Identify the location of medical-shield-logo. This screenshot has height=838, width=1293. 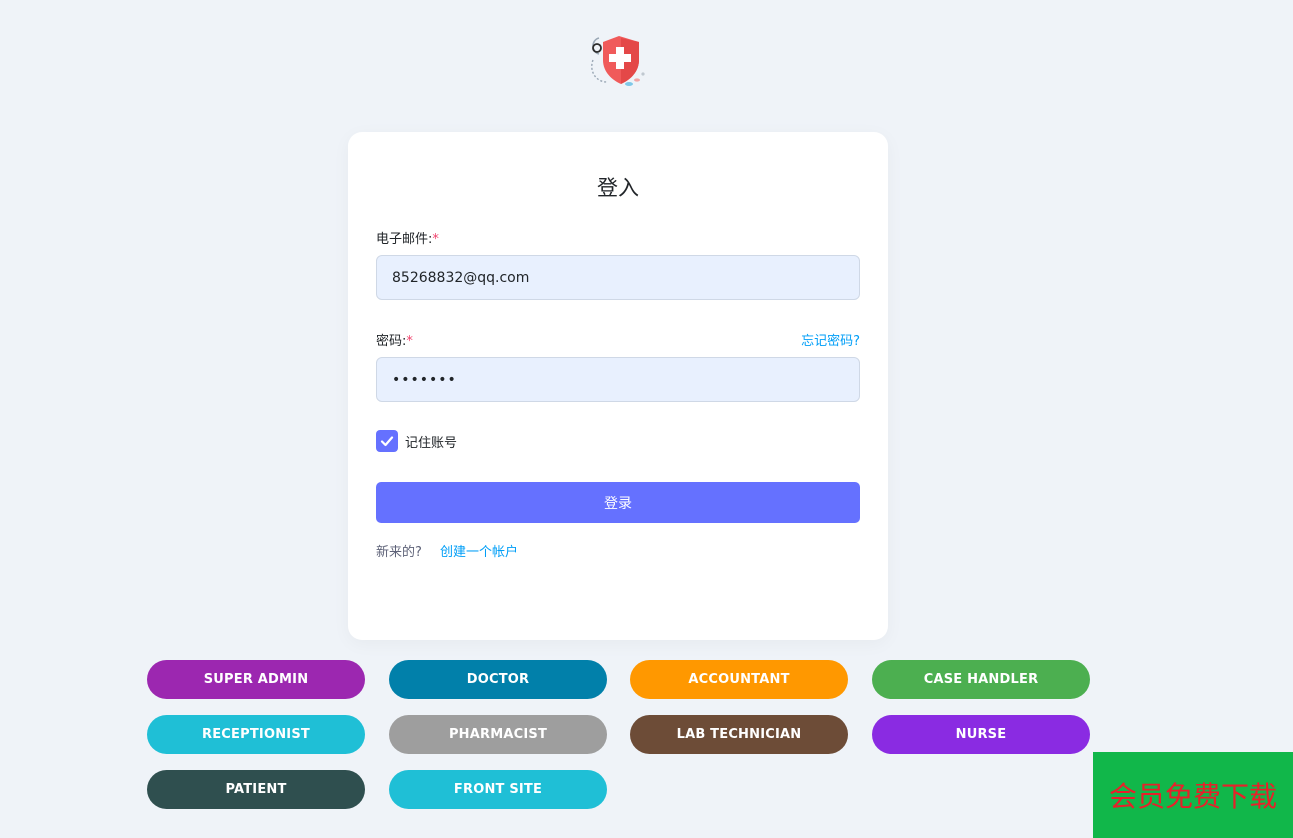
(618, 61).